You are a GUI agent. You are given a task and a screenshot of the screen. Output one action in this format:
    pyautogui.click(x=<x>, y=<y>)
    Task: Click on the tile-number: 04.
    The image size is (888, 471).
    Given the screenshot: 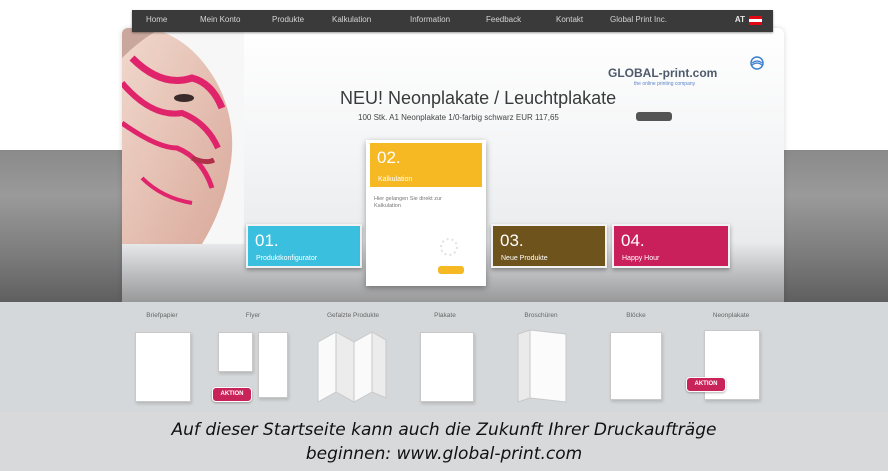 What is the action you would take?
    pyautogui.click(x=633, y=240)
    